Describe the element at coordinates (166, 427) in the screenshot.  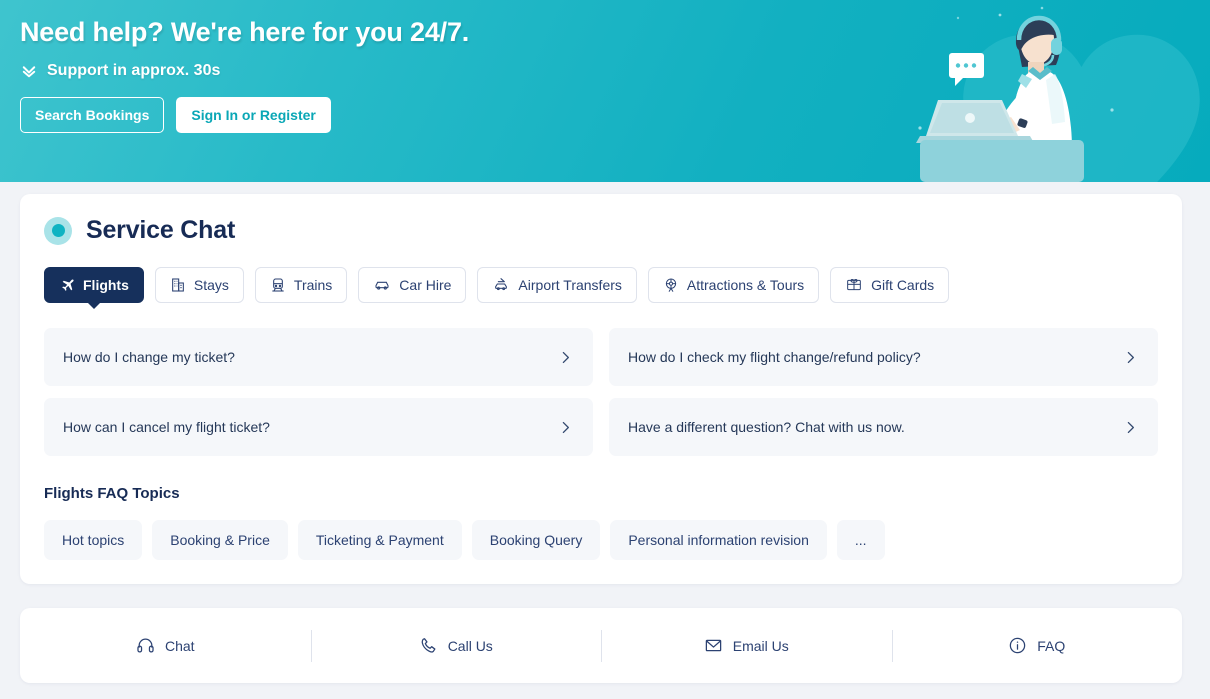
I see `faq-question-label: How can I cancel my flight ticket?` at that location.